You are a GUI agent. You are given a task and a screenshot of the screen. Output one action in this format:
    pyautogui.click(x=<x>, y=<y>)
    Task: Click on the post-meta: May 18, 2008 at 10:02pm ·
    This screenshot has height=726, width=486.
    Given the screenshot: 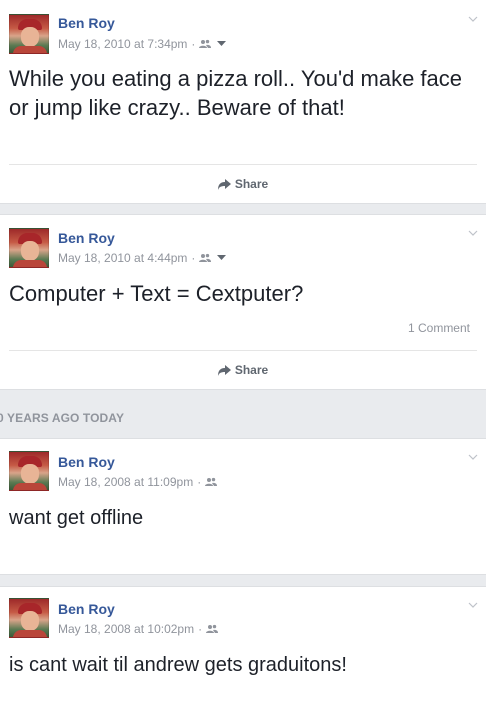 What is the action you would take?
    pyautogui.click(x=138, y=629)
    